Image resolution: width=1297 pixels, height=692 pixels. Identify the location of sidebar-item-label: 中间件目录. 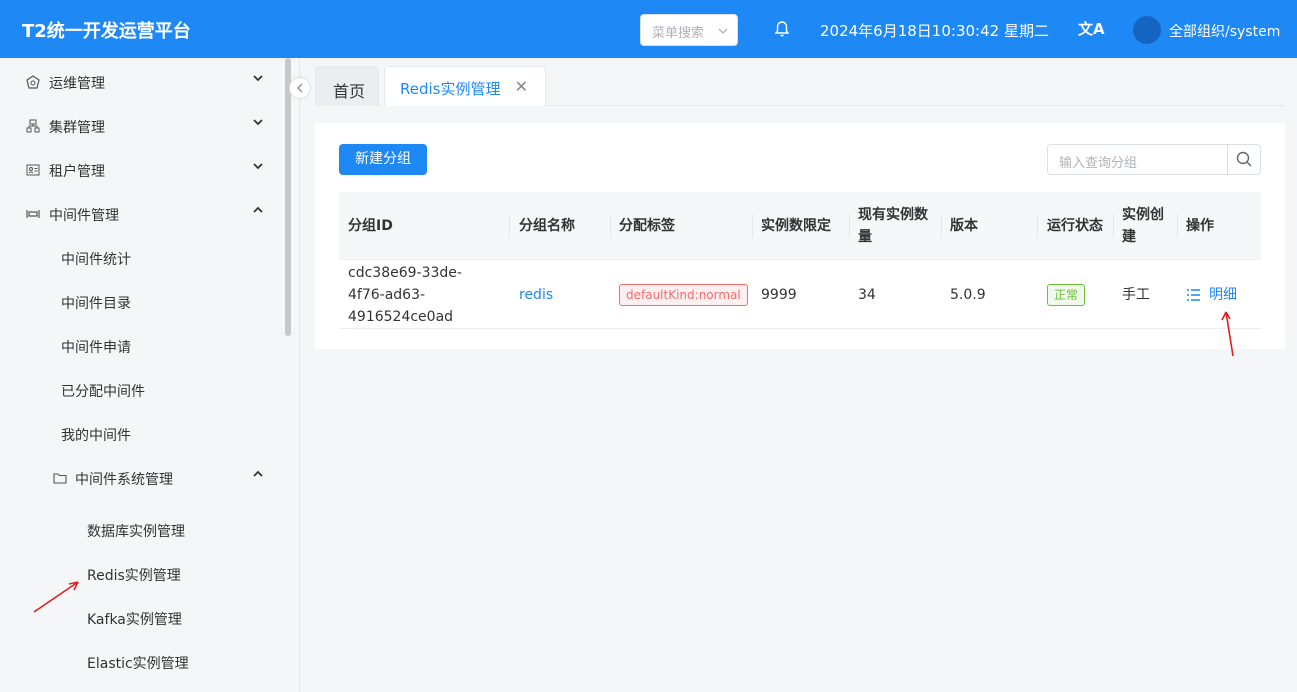
(96, 304).